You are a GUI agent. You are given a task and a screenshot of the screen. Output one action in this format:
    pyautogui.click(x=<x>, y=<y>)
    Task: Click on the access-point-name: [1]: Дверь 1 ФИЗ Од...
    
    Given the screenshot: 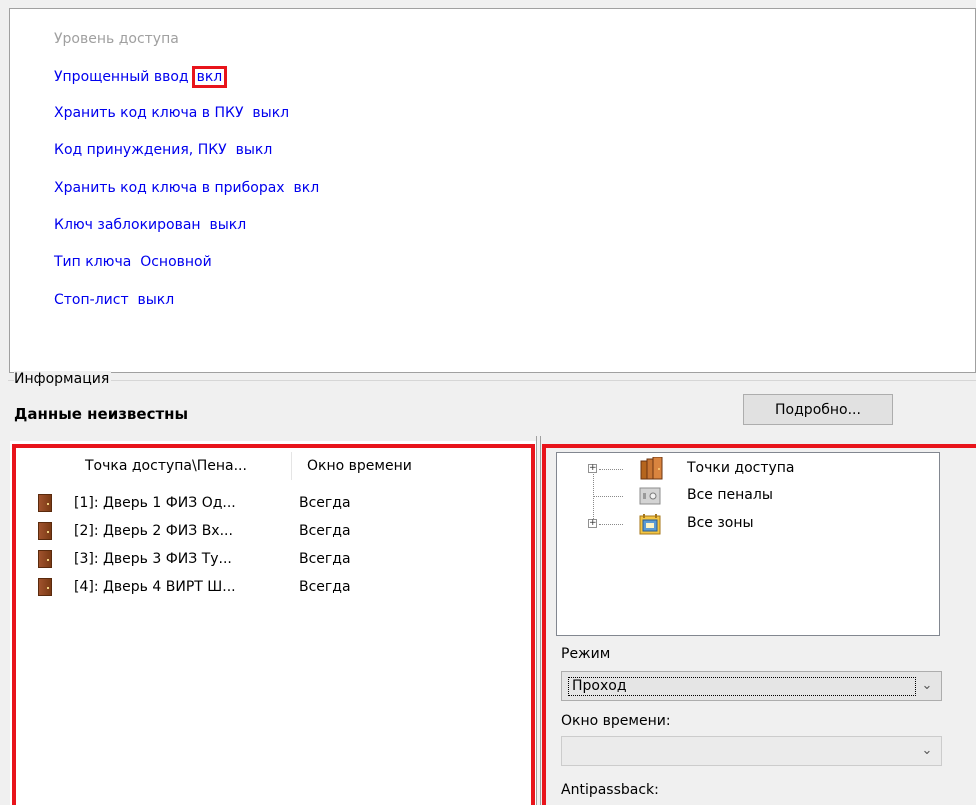 What is the action you would take?
    pyautogui.click(x=155, y=503)
    